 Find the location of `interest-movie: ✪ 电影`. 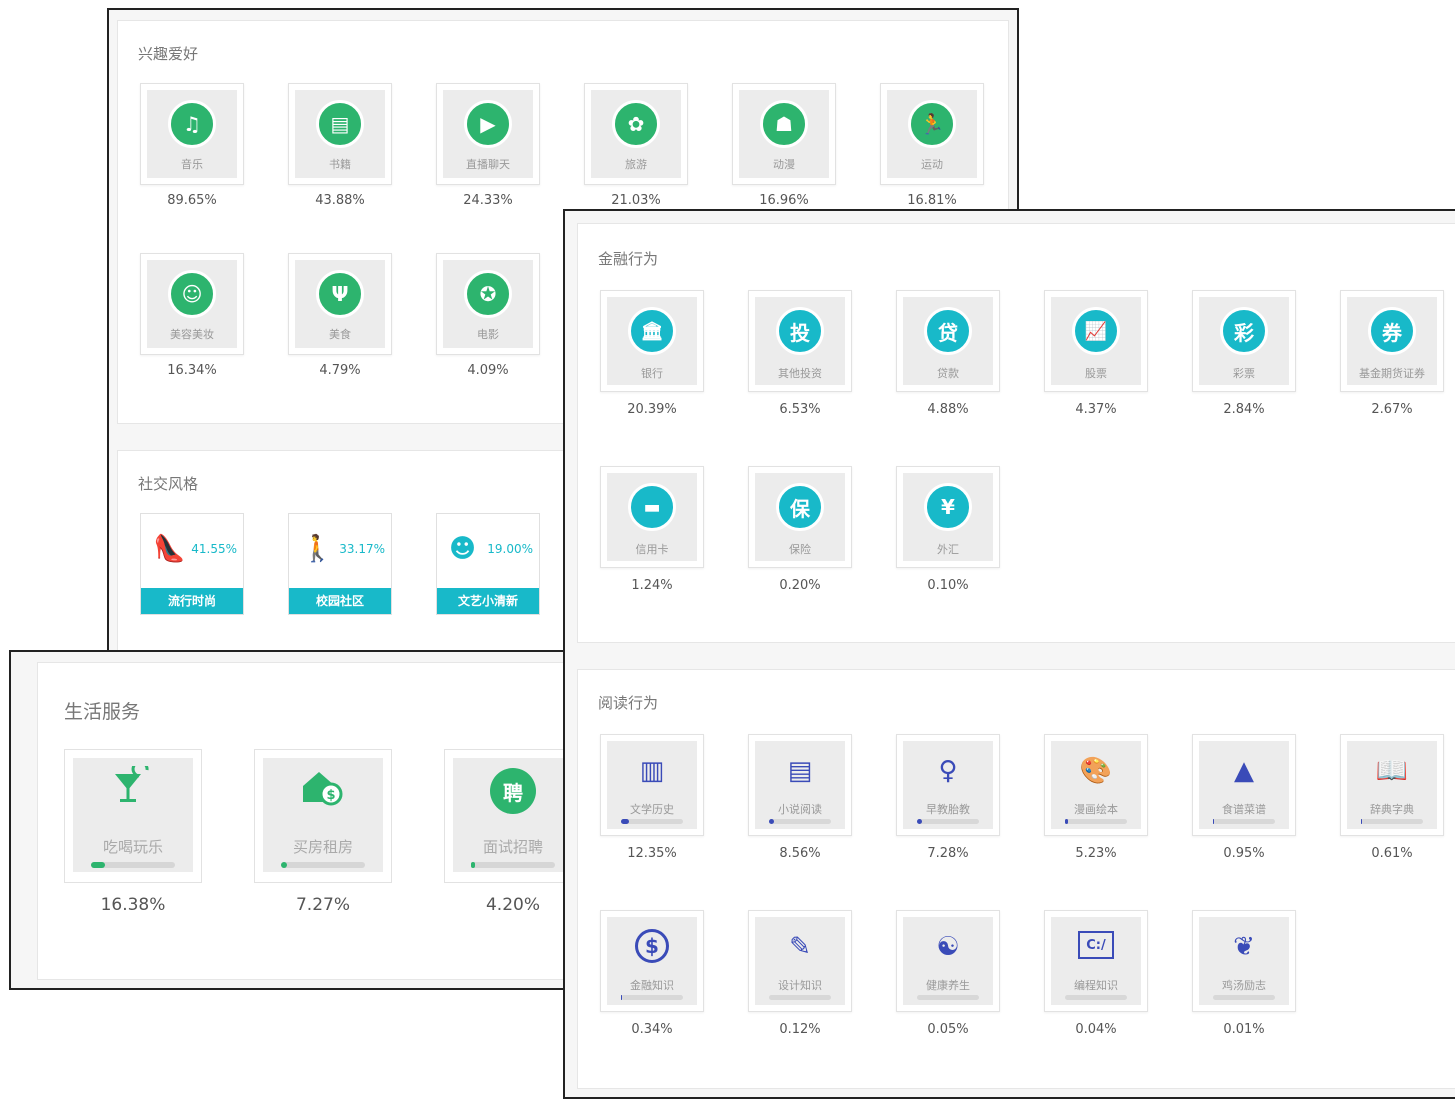

interest-movie: ✪ 电影 is located at coordinates (488, 304).